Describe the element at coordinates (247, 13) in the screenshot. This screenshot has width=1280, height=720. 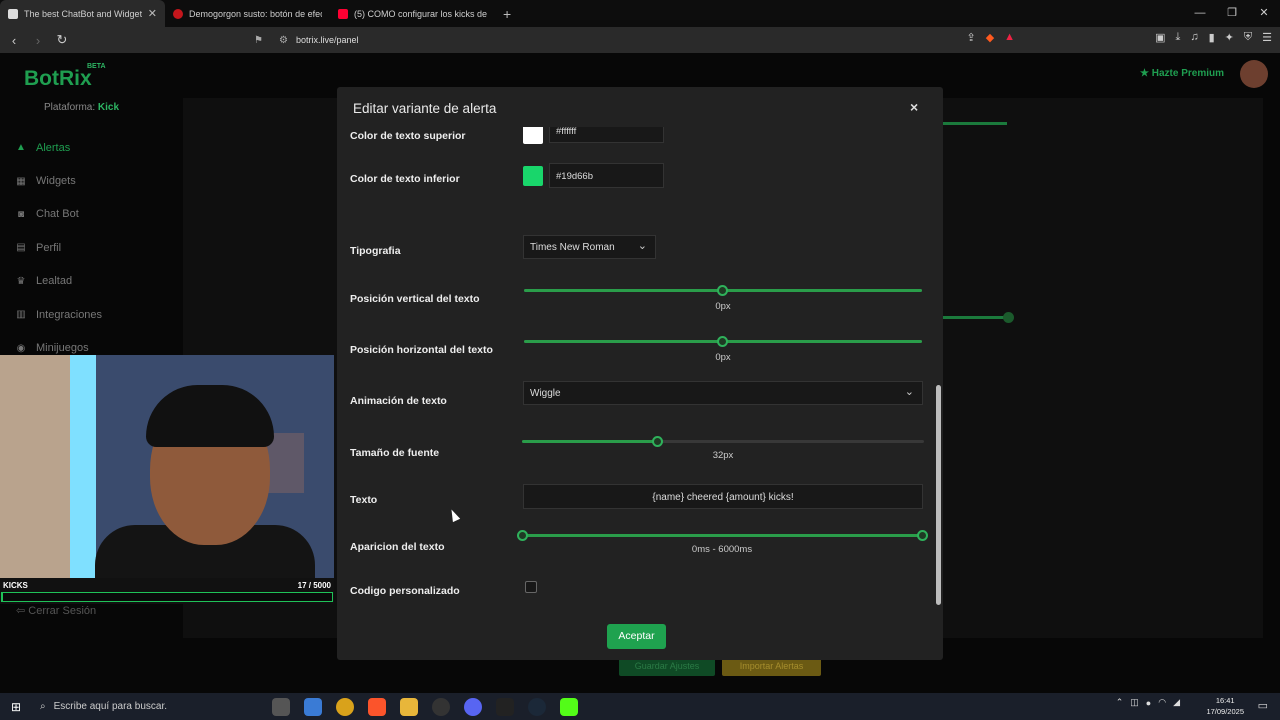
I see `tab-demogorgon: Demogorgon susto: botón de efecto` at that location.